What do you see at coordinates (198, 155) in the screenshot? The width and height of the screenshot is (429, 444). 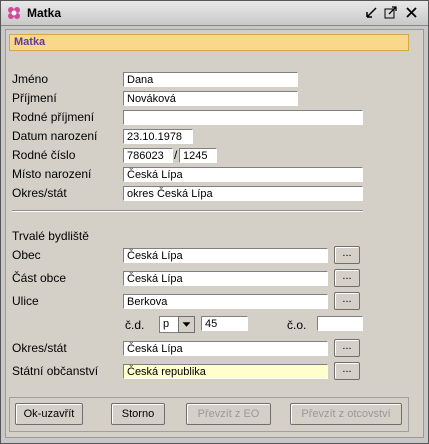 I see `rodne-cislo-second-input: 1245` at bounding box center [198, 155].